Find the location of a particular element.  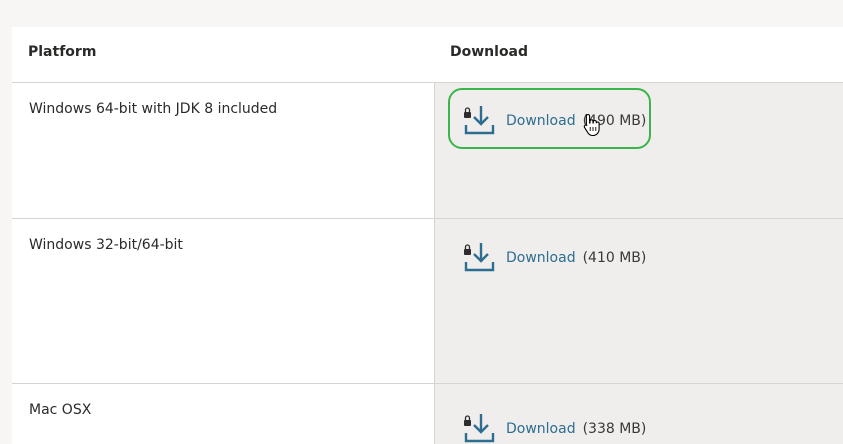

file-size: (338 MB) is located at coordinates (614, 429).